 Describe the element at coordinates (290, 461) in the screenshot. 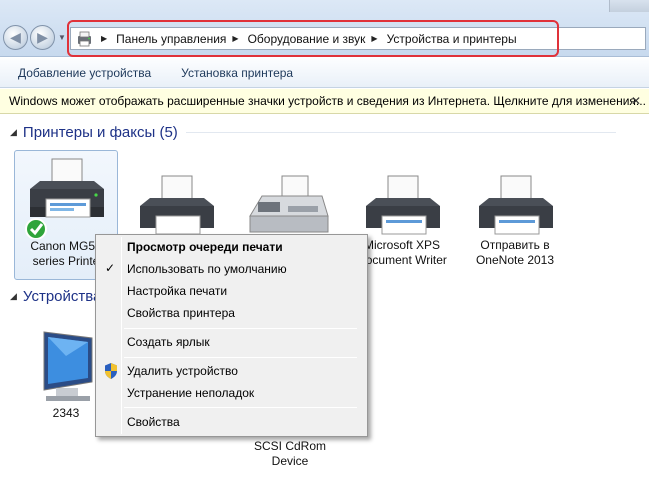

I see `device-label: Device` at that location.